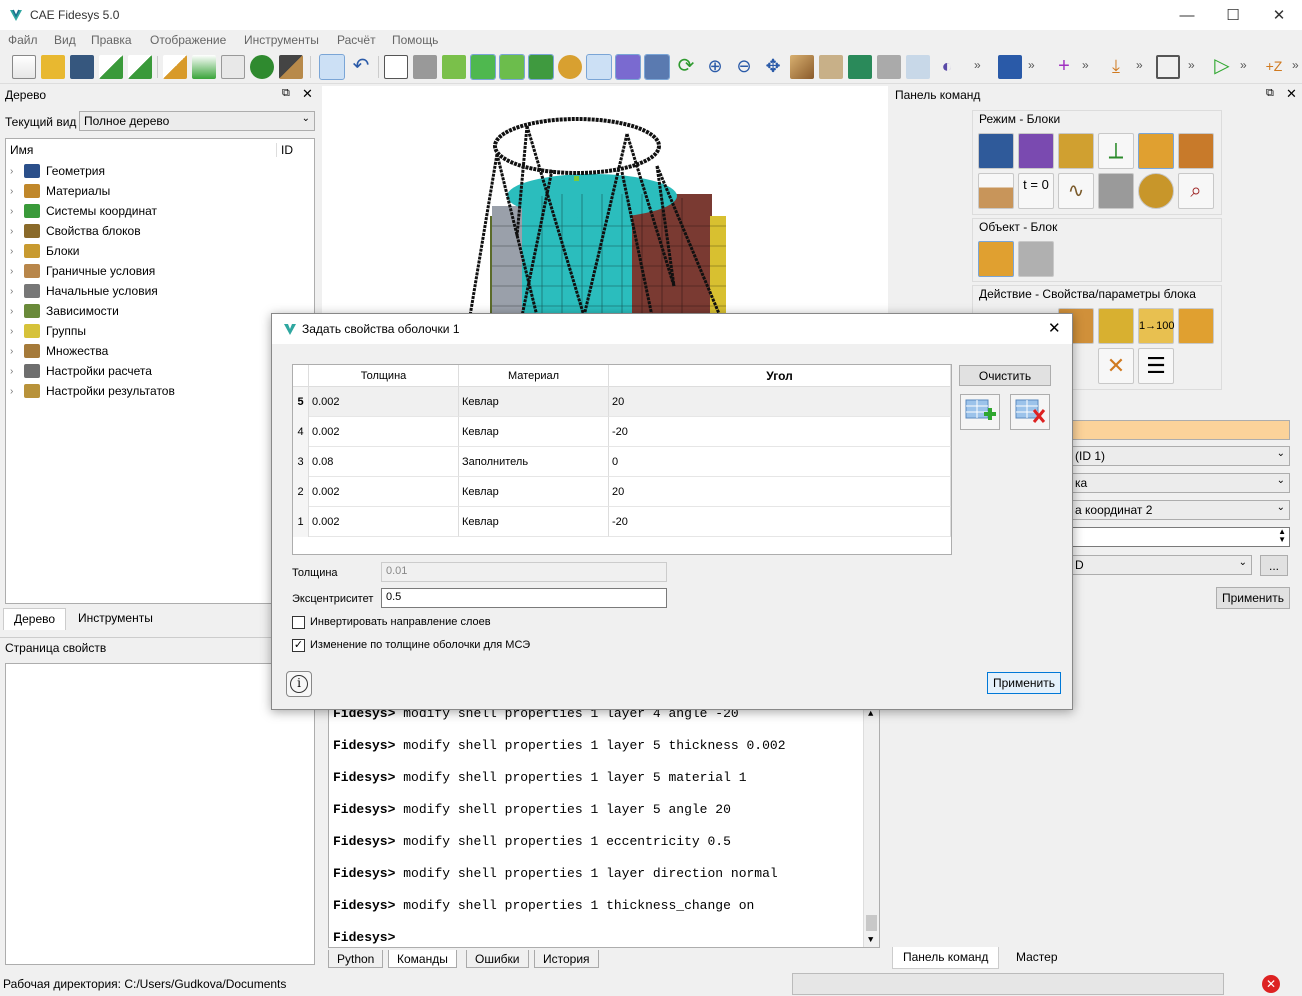 The height and width of the screenshot is (996, 1302). Describe the element at coordinates (780, 376) in the screenshot. I see `column-header-angle: Угол` at that location.